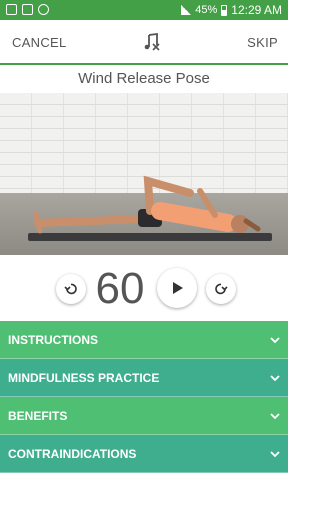 The width and height of the screenshot is (320, 512). What do you see at coordinates (120, 288) in the screenshot?
I see `timer-seconds: 60` at bounding box center [120, 288].